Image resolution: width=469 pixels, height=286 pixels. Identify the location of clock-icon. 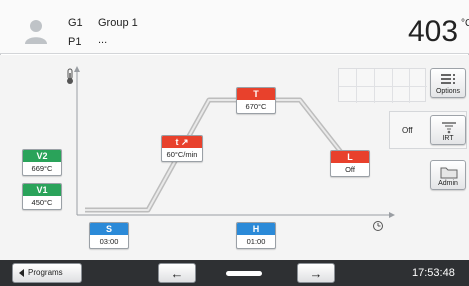
(378, 226).